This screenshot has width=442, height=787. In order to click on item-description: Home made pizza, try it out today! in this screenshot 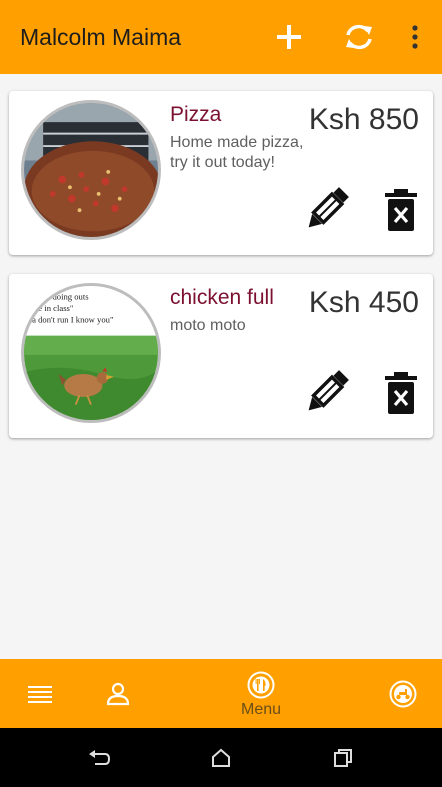, I will do `click(237, 152)`.